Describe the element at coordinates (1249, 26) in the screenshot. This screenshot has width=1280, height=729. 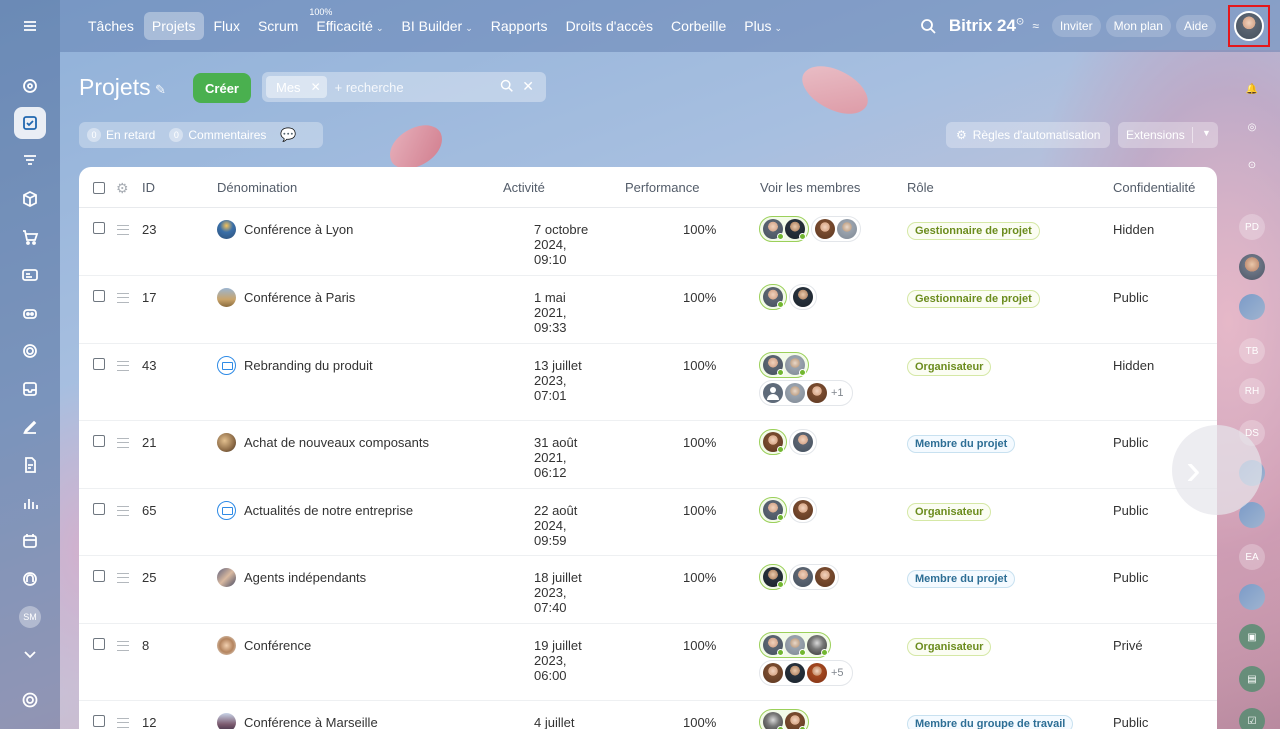
I see `profile-avatar-highlight` at that location.